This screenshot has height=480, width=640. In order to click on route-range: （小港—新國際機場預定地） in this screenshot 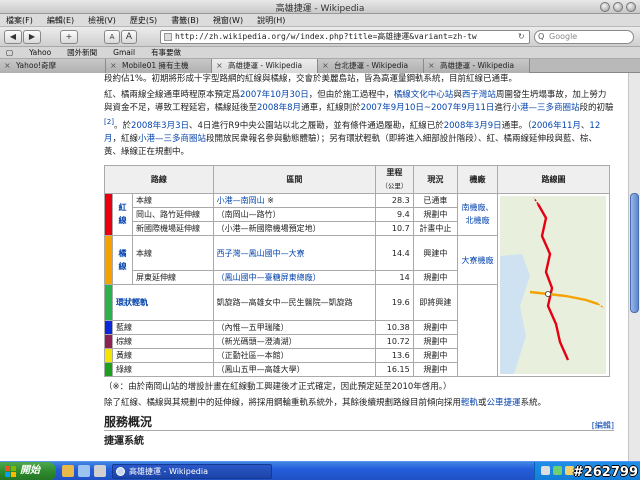, I will do `click(294, 228)`.